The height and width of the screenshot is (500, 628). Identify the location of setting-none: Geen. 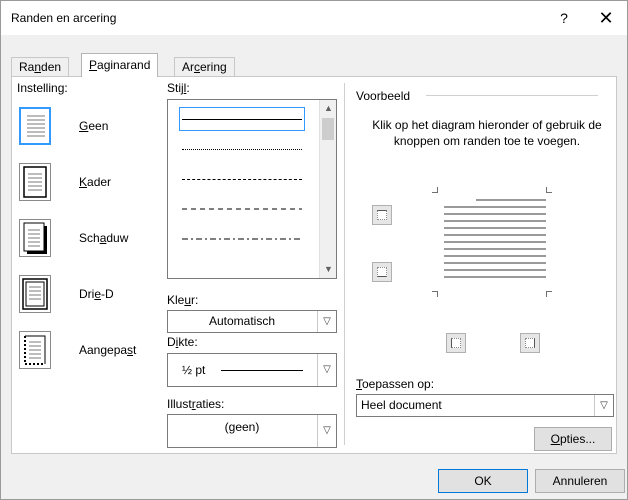
(84, 128).